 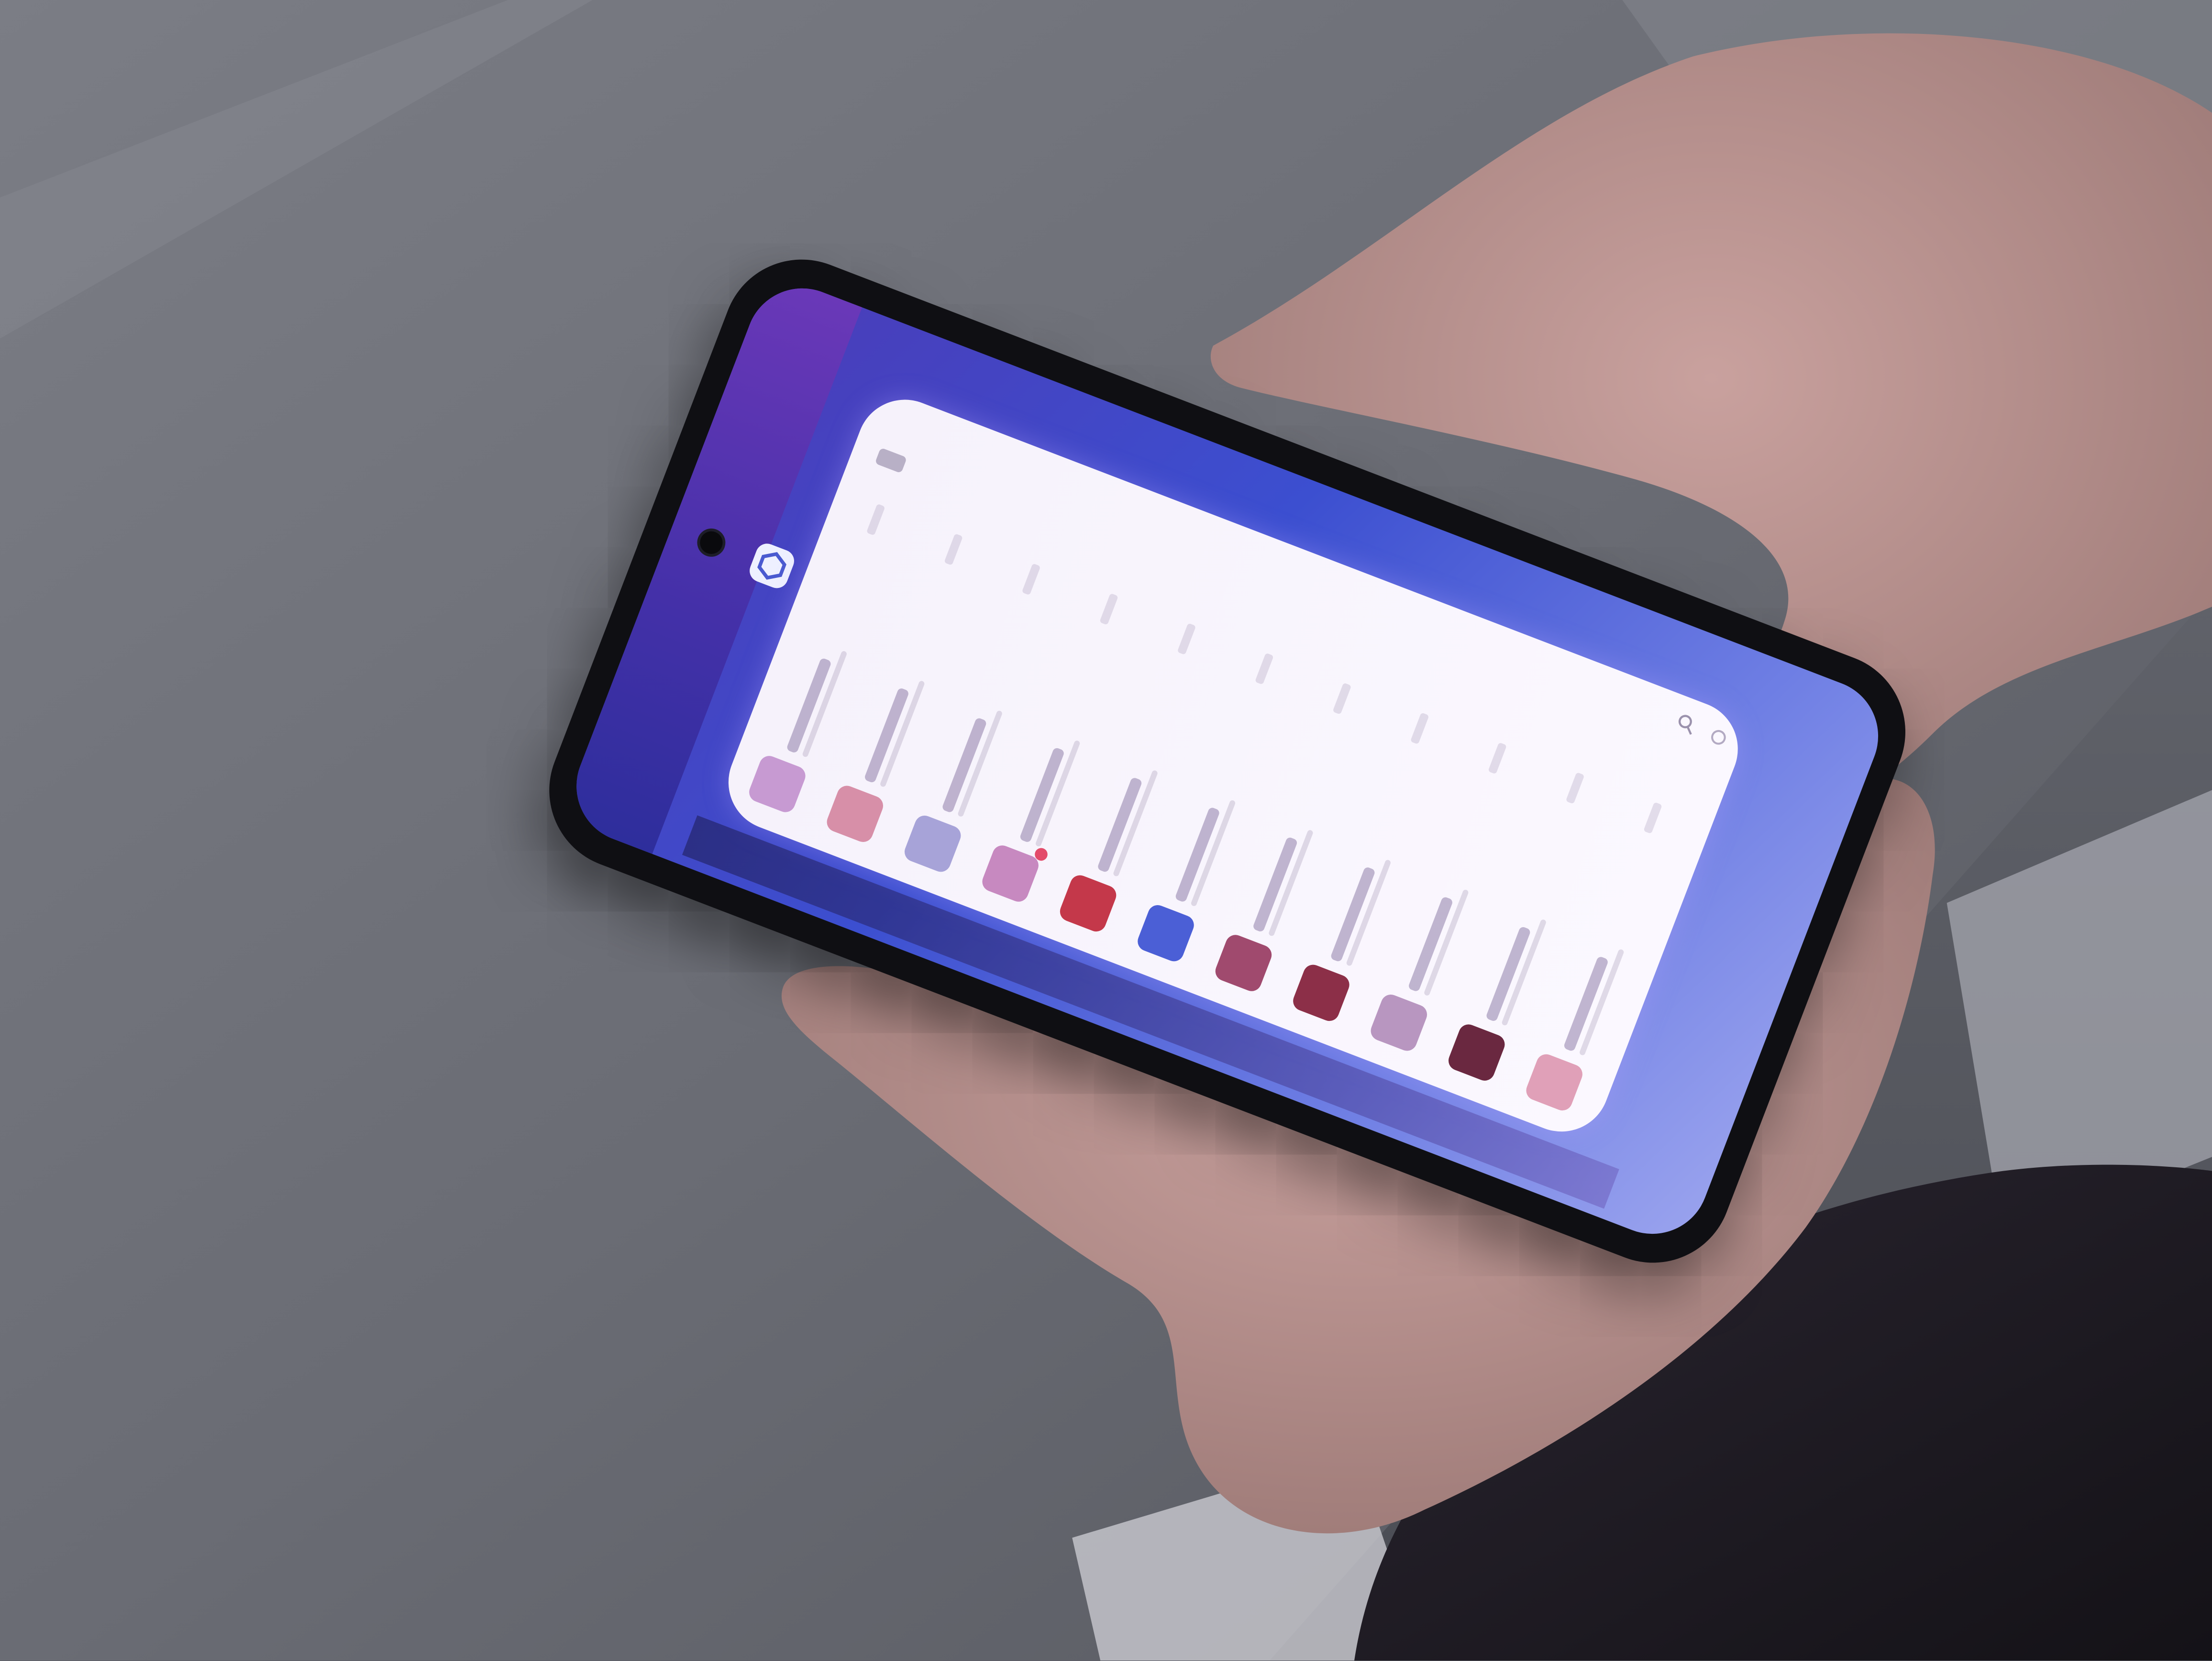 What do you see at coordinates (1685, 725) in the screenshot?
I see `search-icon` at bounding box center [1685, 725].